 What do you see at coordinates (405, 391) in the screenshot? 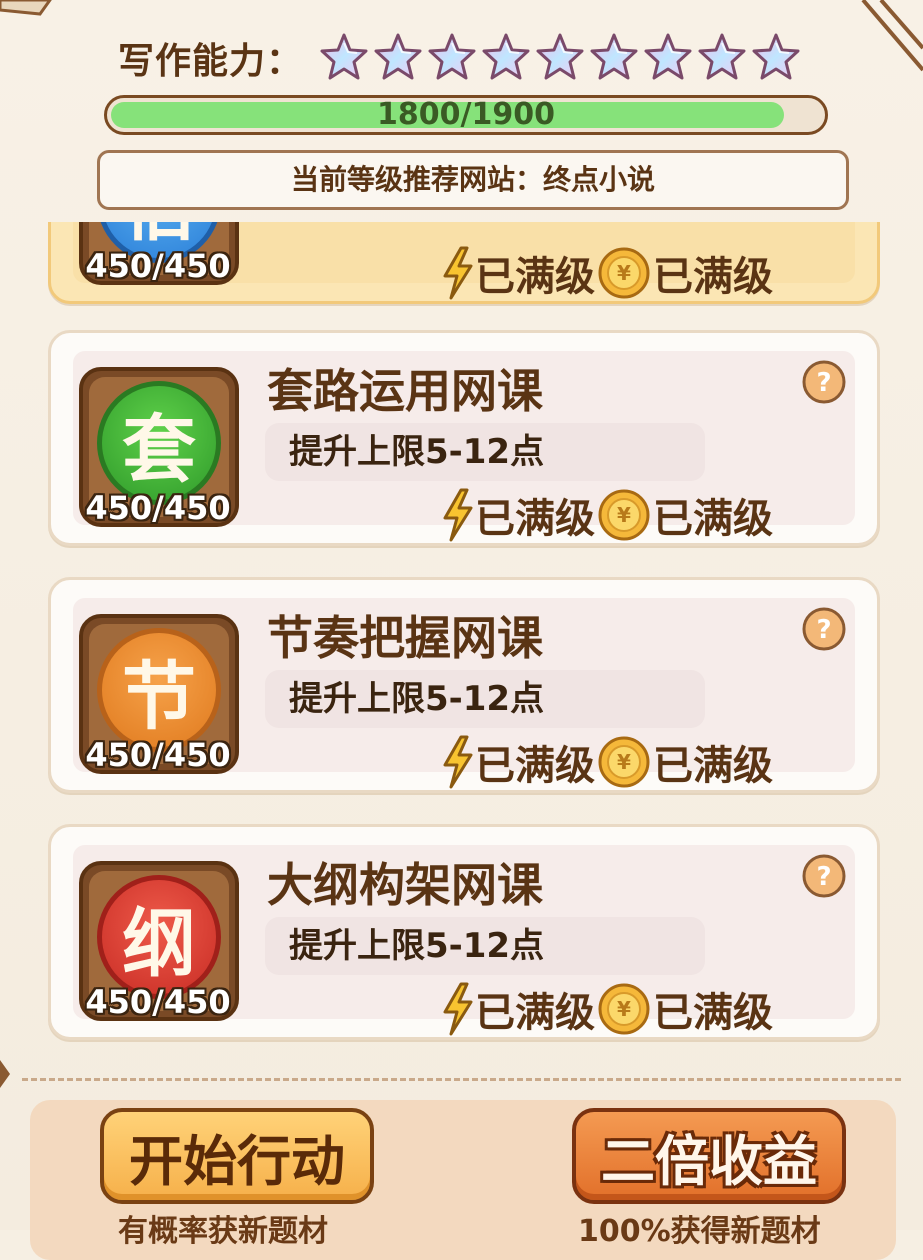
I see `course-title: 套路运用网课` at bounding box center [405, 391].